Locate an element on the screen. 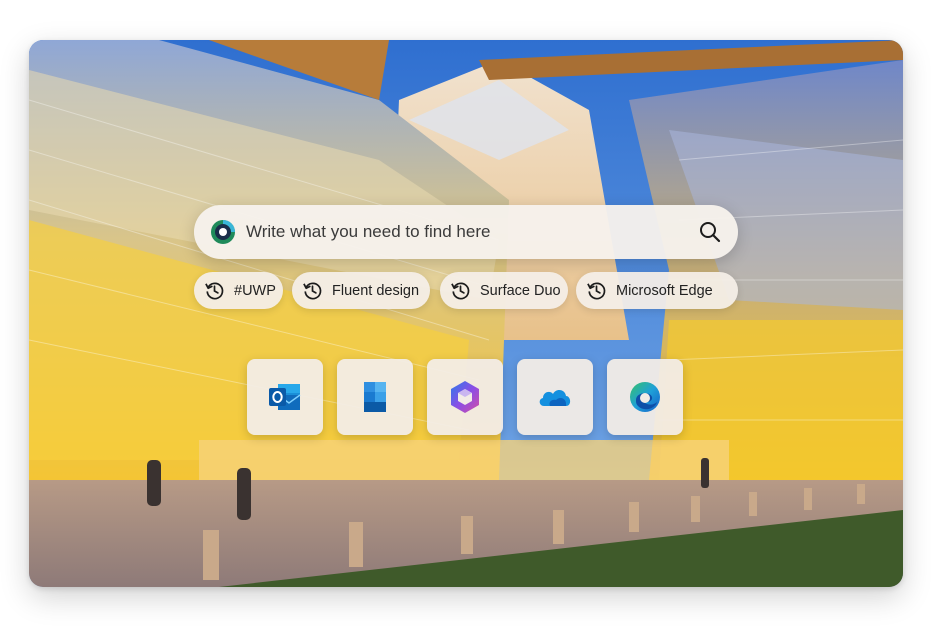 This screenshot has height=627, width=931. app-tile-outlook is located at coordinates (285, 397).